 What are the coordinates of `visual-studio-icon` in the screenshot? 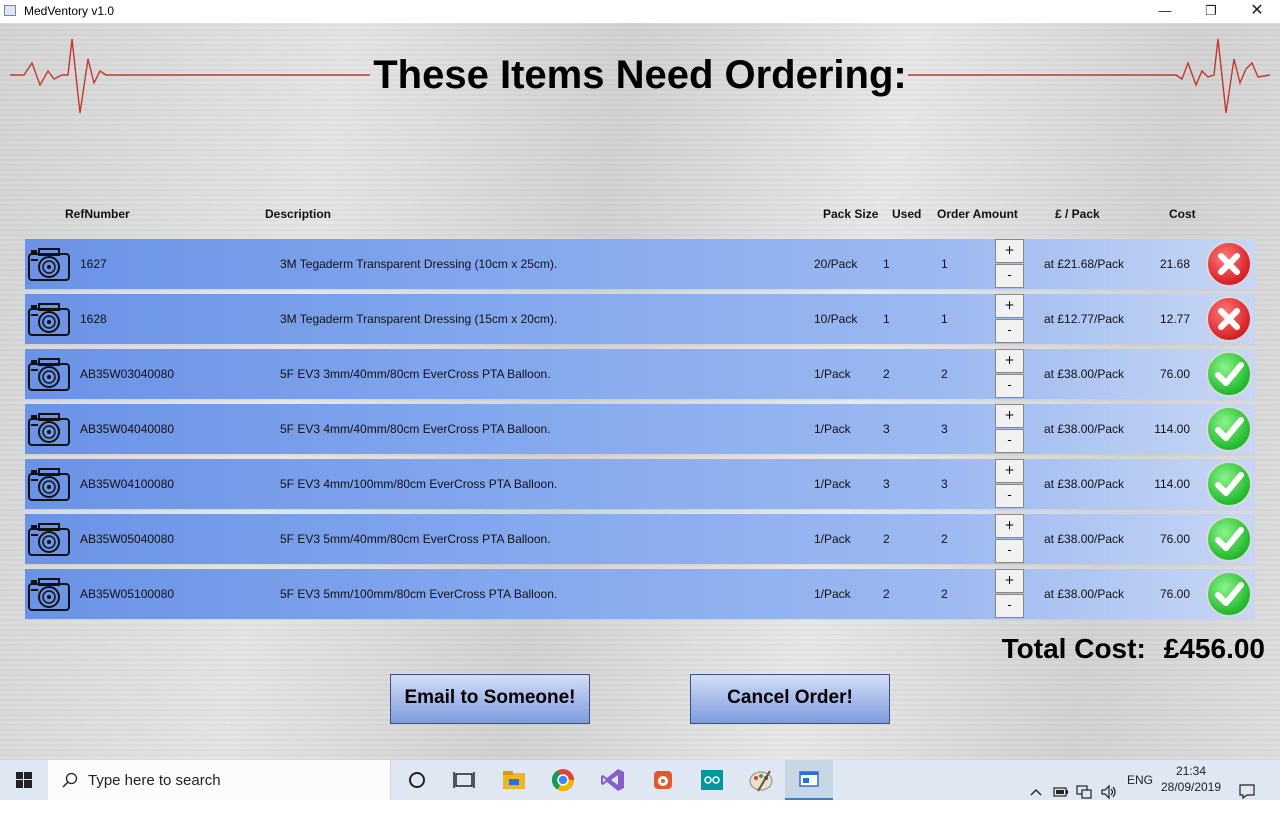 It's located at (613, 780).